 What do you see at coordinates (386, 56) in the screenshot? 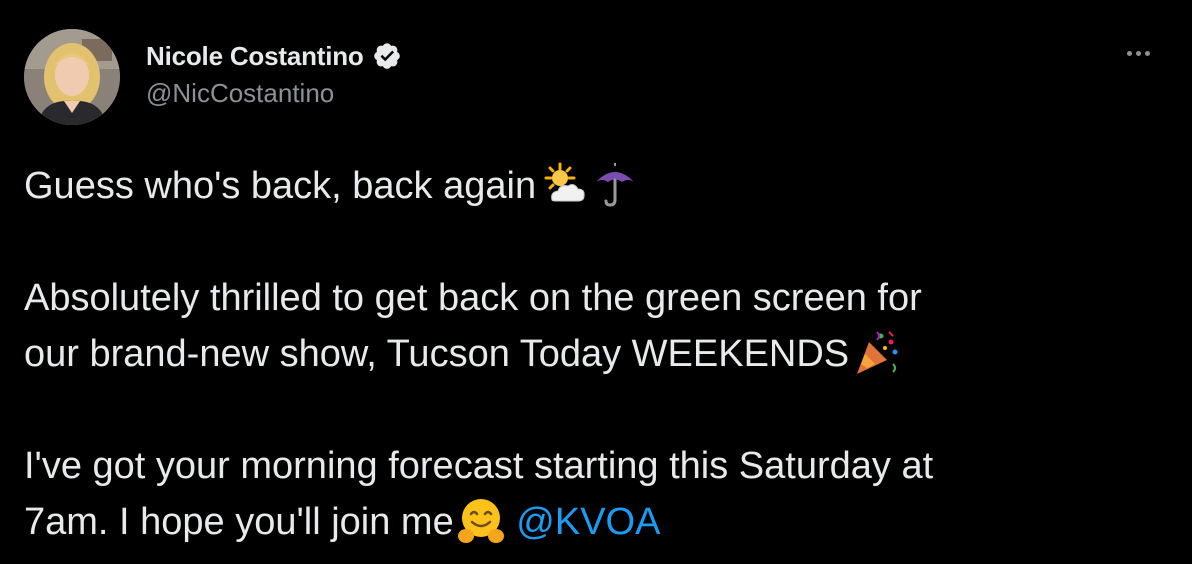
I see `verified-badge-icon` at bounding box center [386, 56].